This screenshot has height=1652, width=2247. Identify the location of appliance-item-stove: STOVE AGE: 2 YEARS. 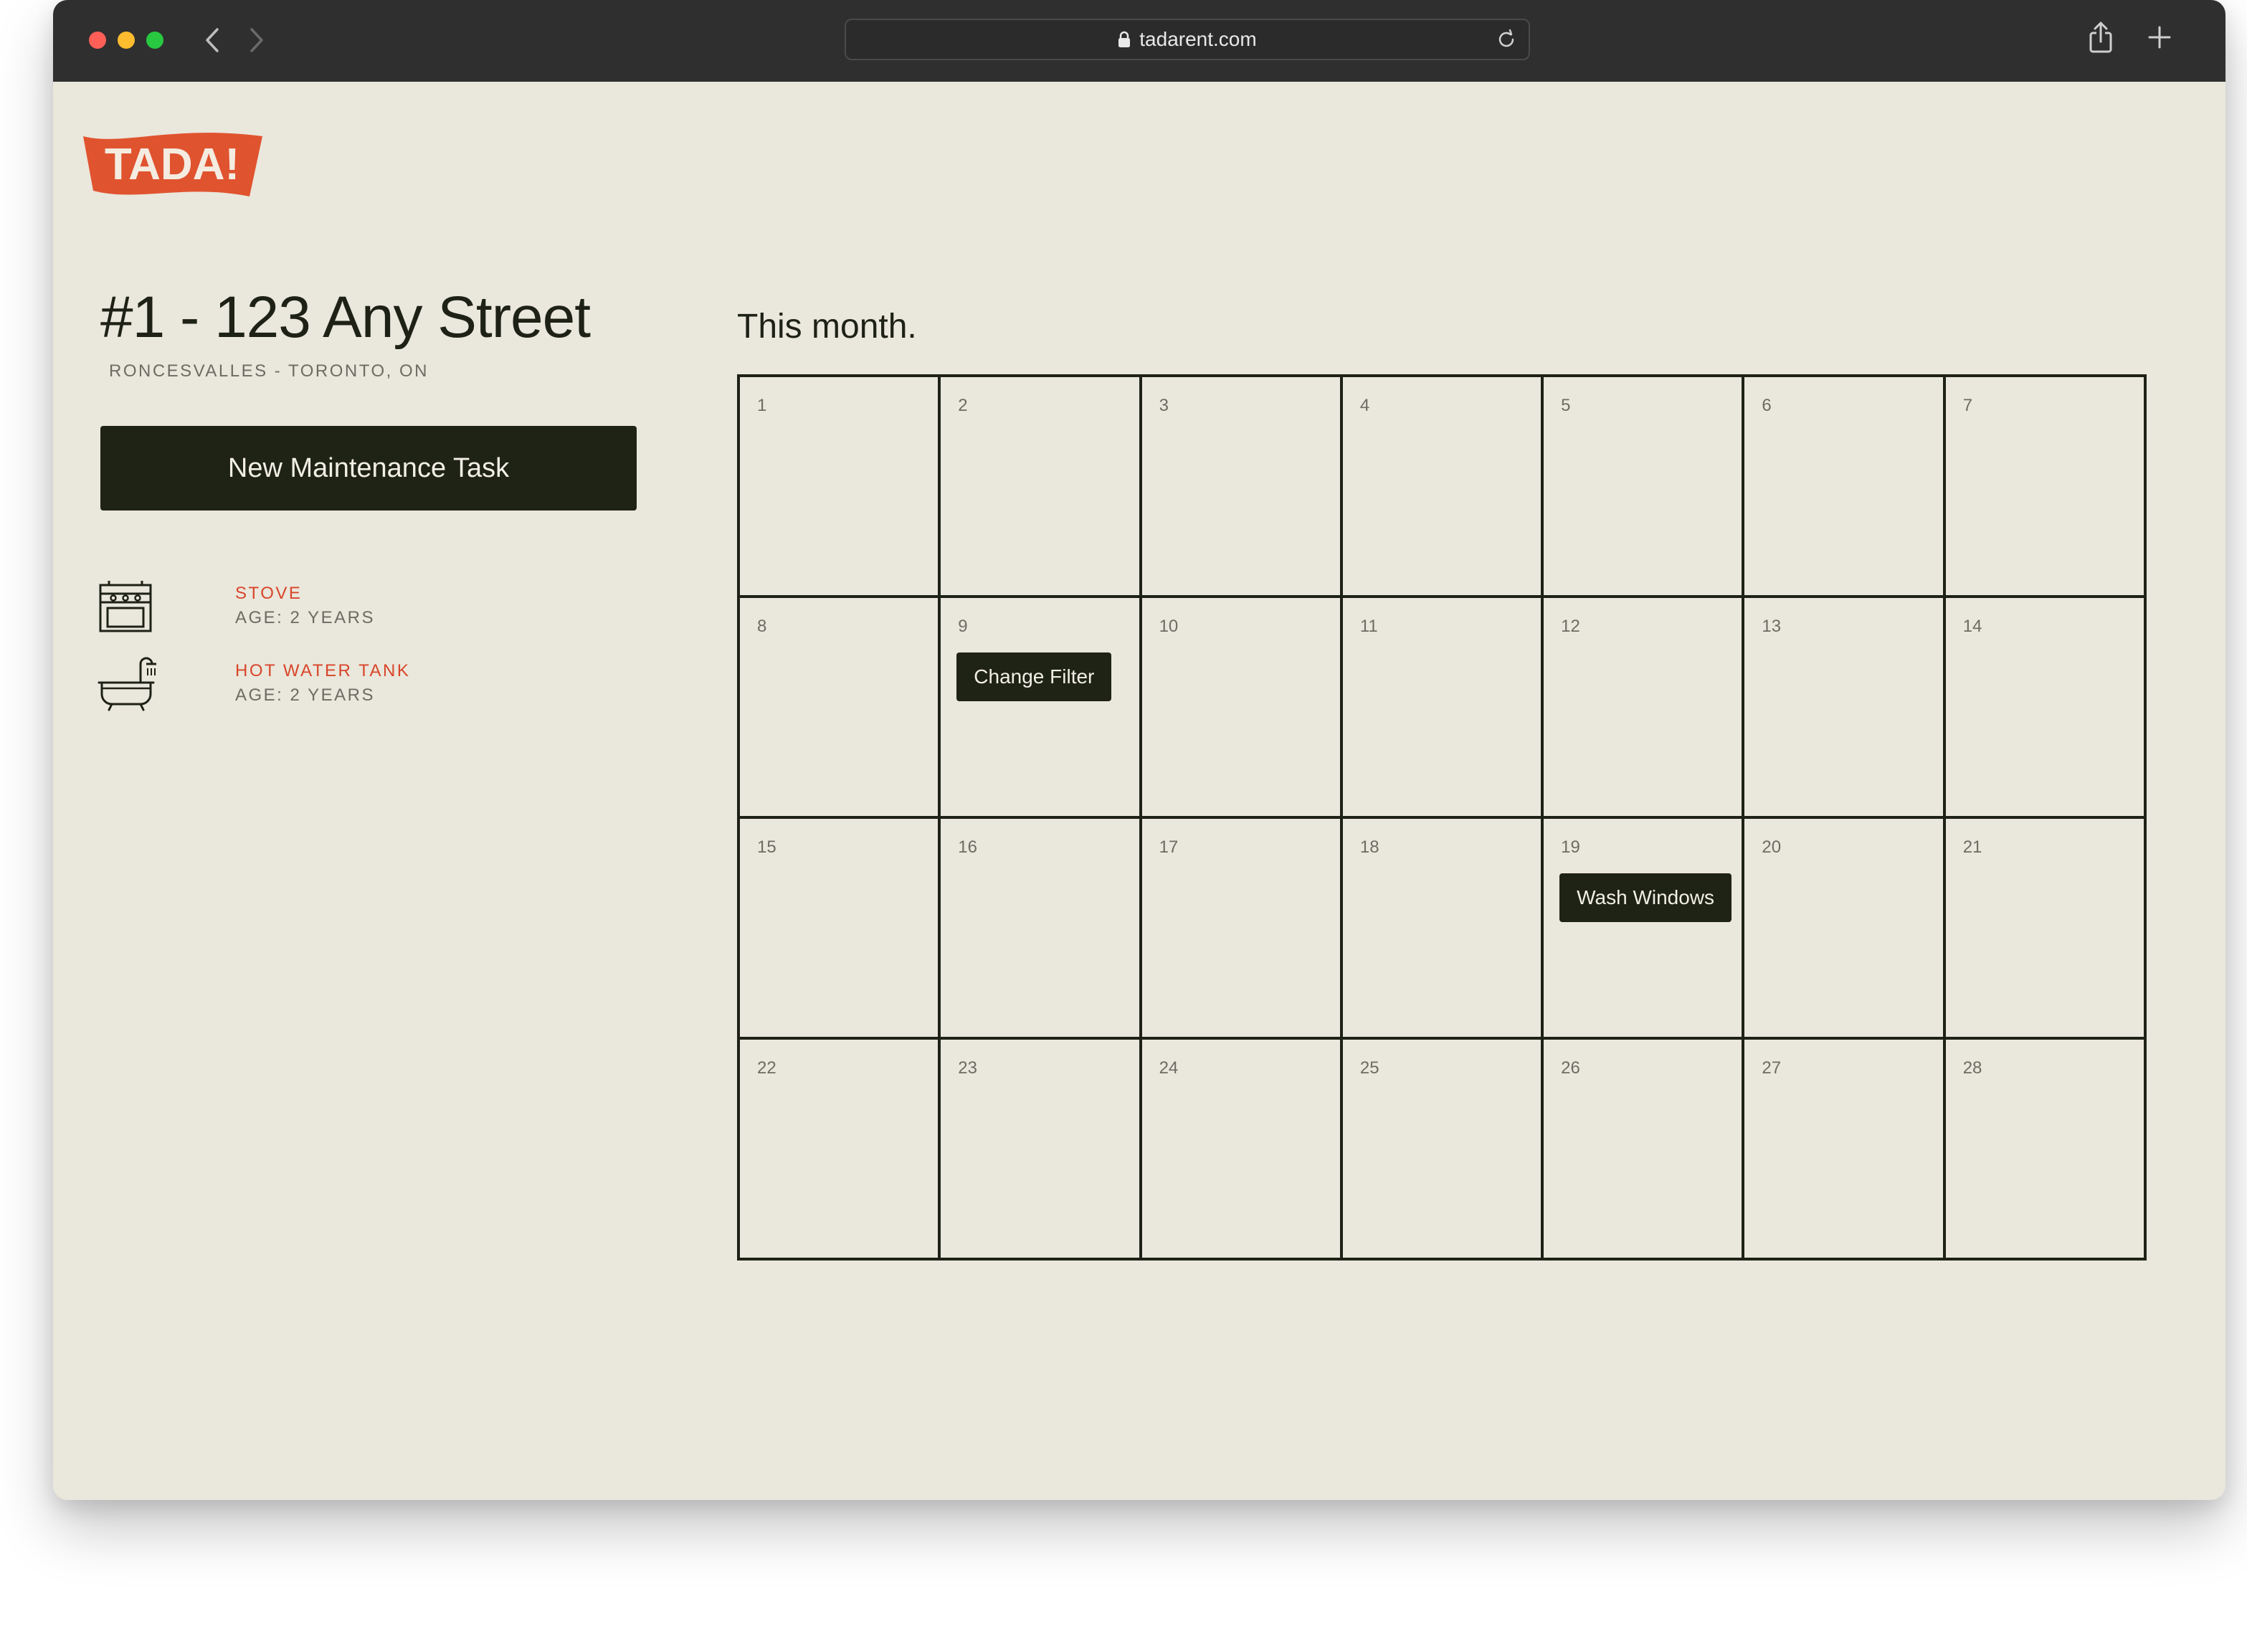
(275, 608).